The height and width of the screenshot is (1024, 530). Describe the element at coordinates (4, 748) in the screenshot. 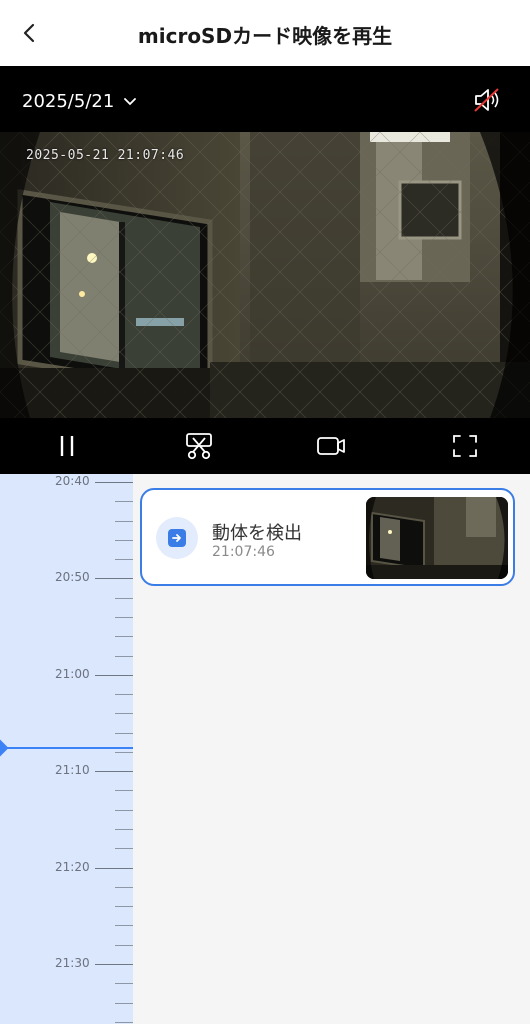

I see `timeline-cursor-handle` at that location.